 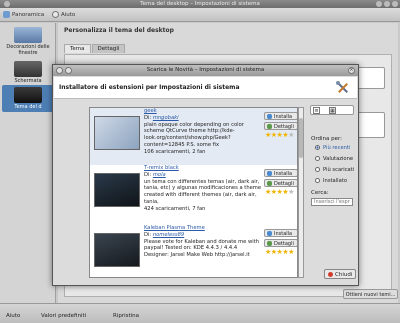 I want to click on order-option-rating: Valutazione, so click(x=334, y=159).